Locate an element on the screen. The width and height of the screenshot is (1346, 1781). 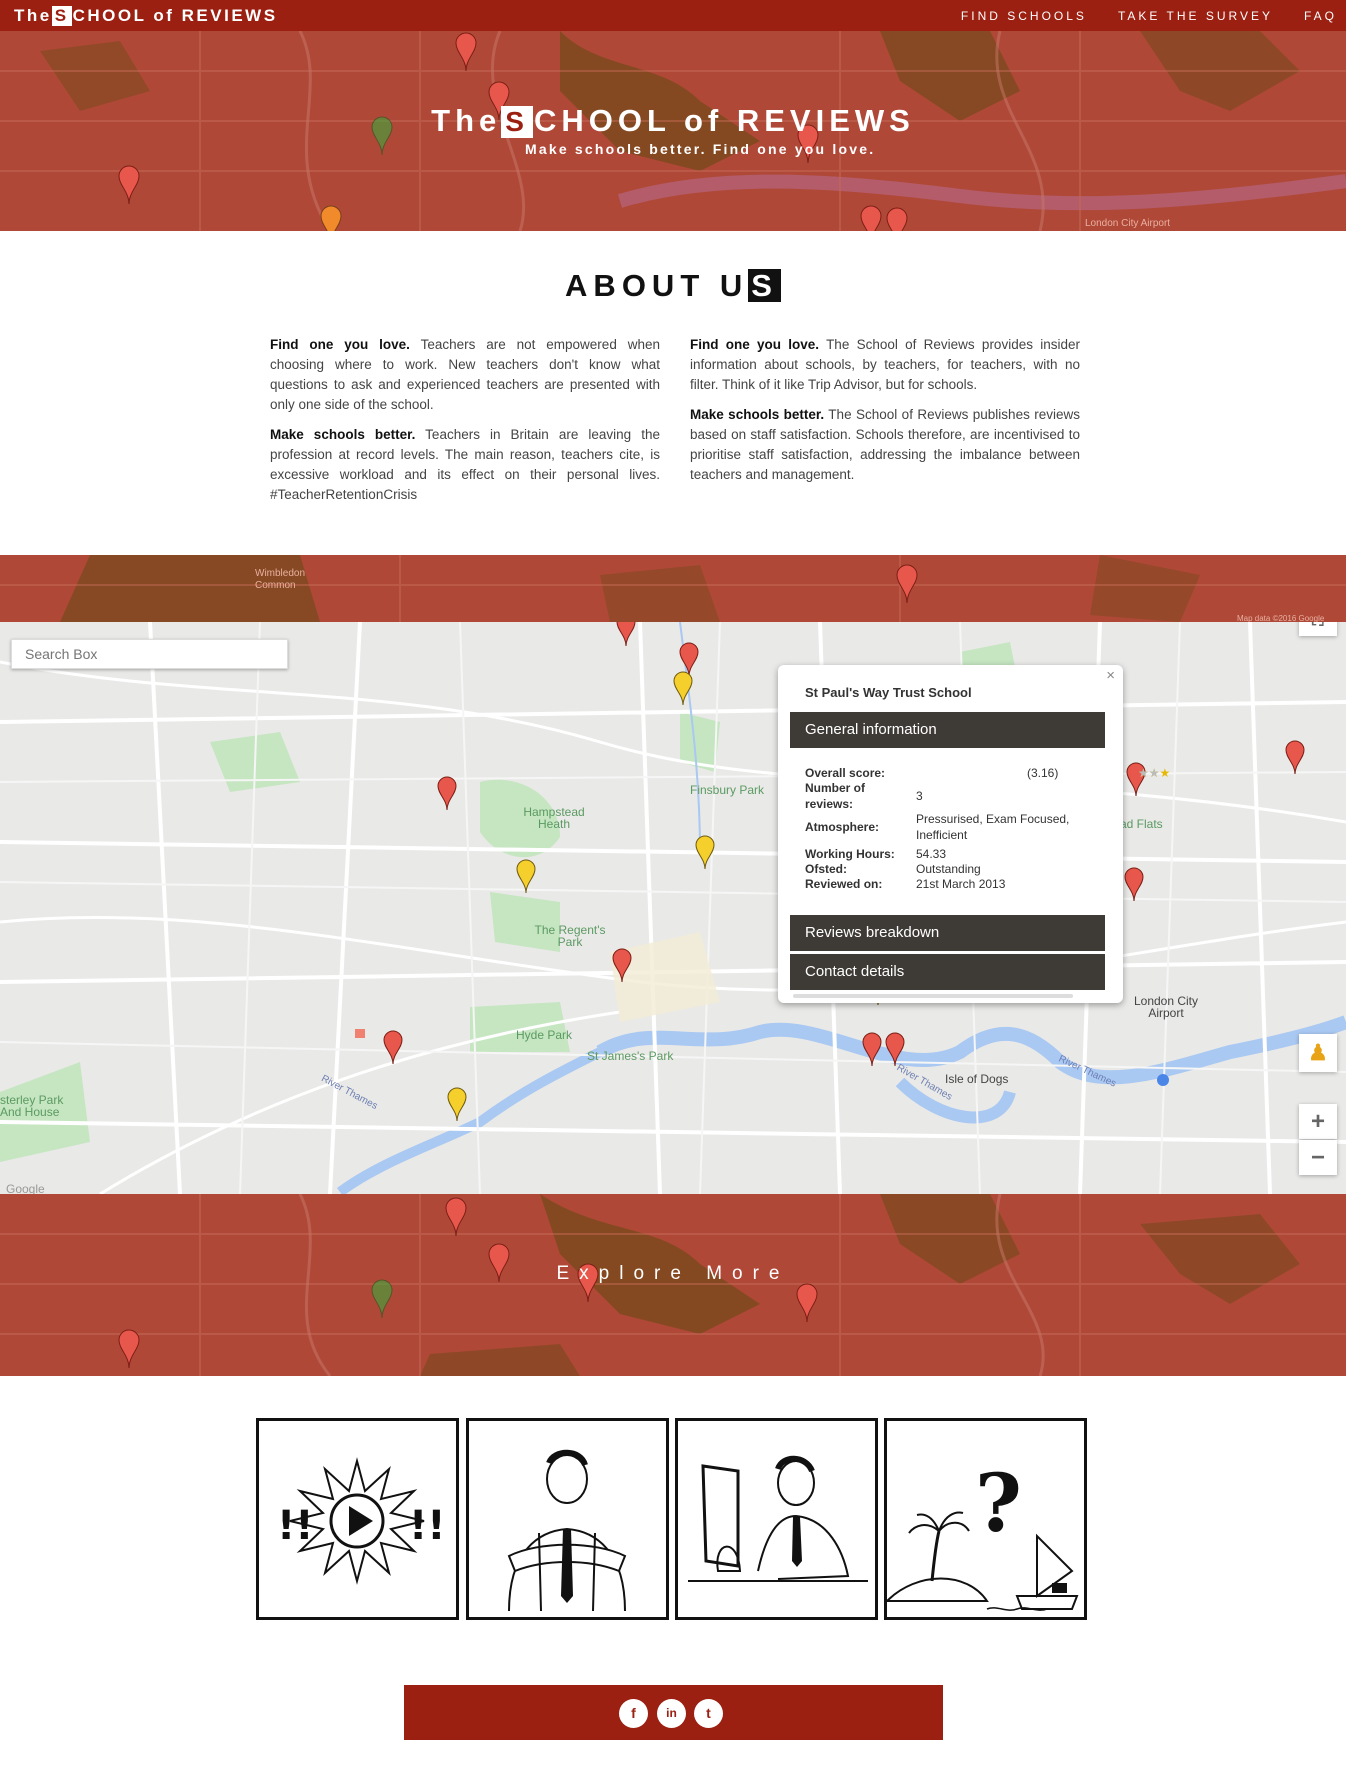
map-section-strip: Wimbledon Common Map data ©2016 Google is located at coordinates (673, 588).